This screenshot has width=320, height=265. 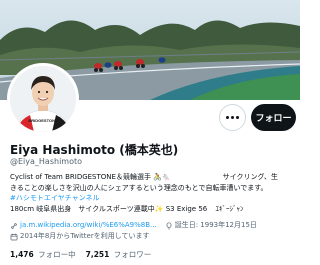 I want to click on bio-line-2: きることの楽しさを沢山の人にシェアするという理念のもとで自転車漕いでます。, so click(x=139, y=187).